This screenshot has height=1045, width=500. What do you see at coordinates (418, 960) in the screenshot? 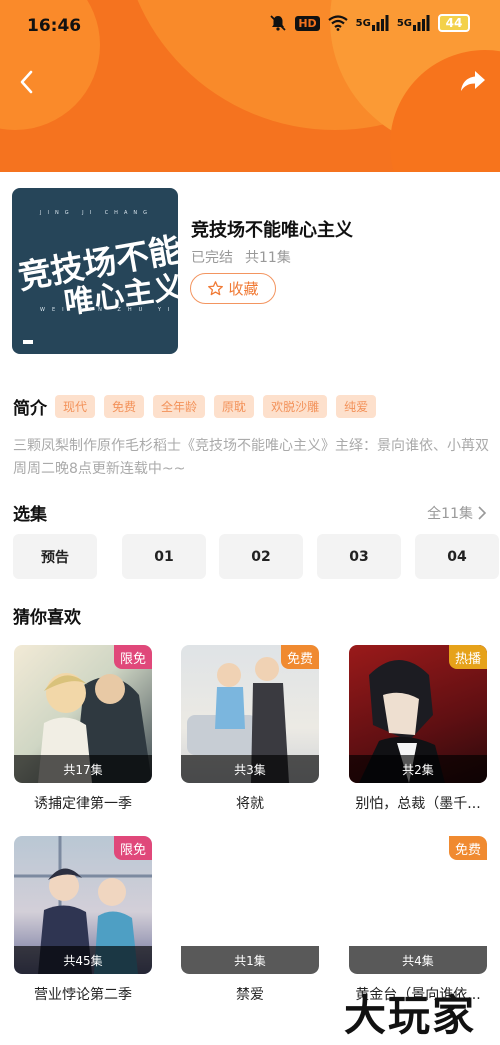
I see `episode-count: 共4集` at bounding box center [418, 960].